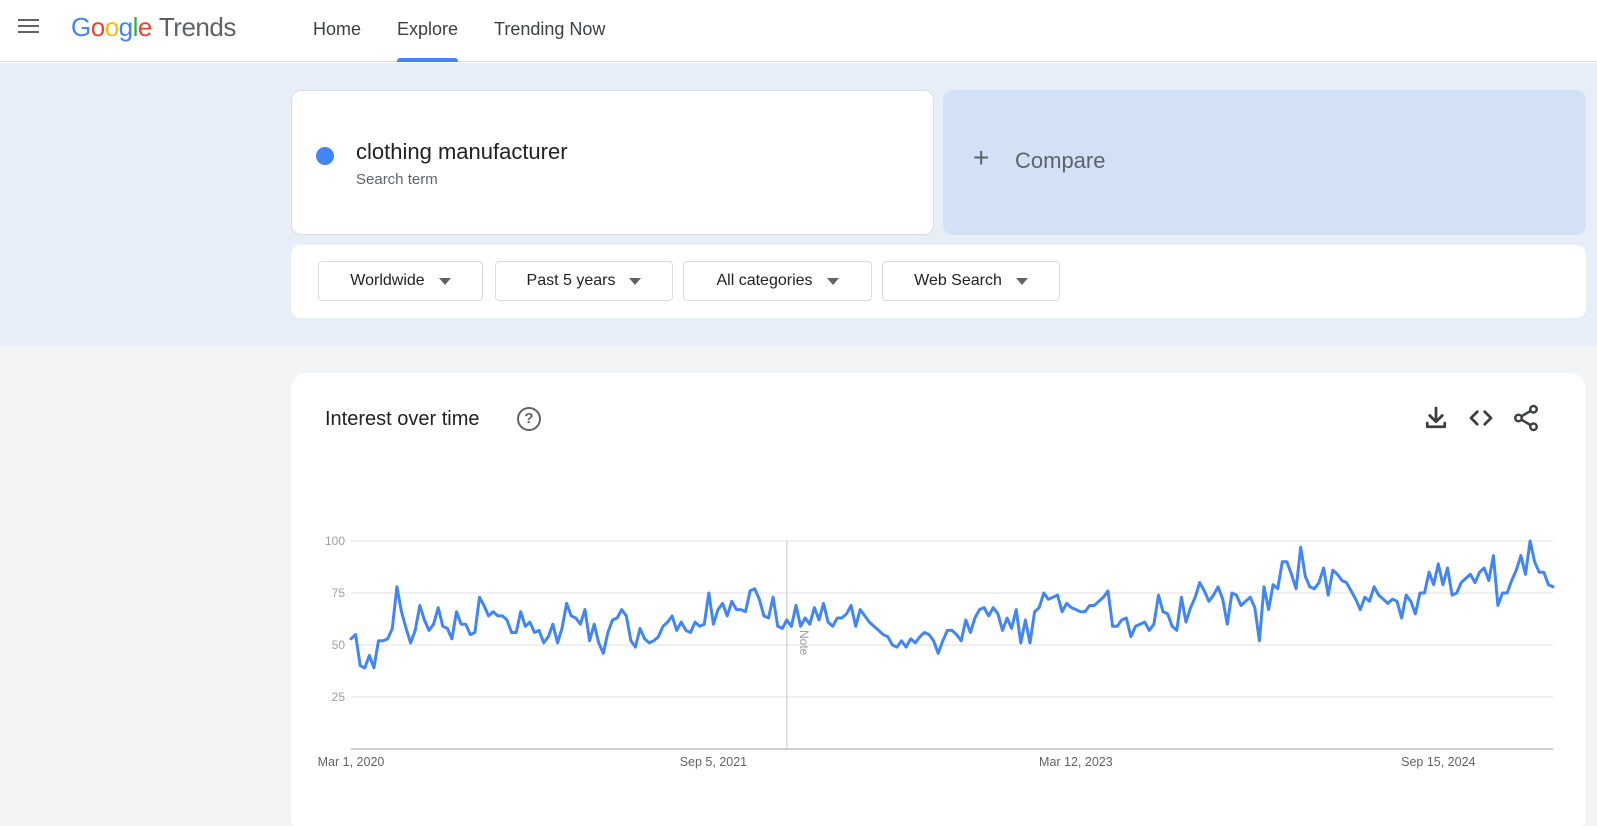 This screenshot has height=826, width=1597. What do you see at coordinates (952, 604) in the screenshot?
I see `series-line` at bounding box center [952, 604].